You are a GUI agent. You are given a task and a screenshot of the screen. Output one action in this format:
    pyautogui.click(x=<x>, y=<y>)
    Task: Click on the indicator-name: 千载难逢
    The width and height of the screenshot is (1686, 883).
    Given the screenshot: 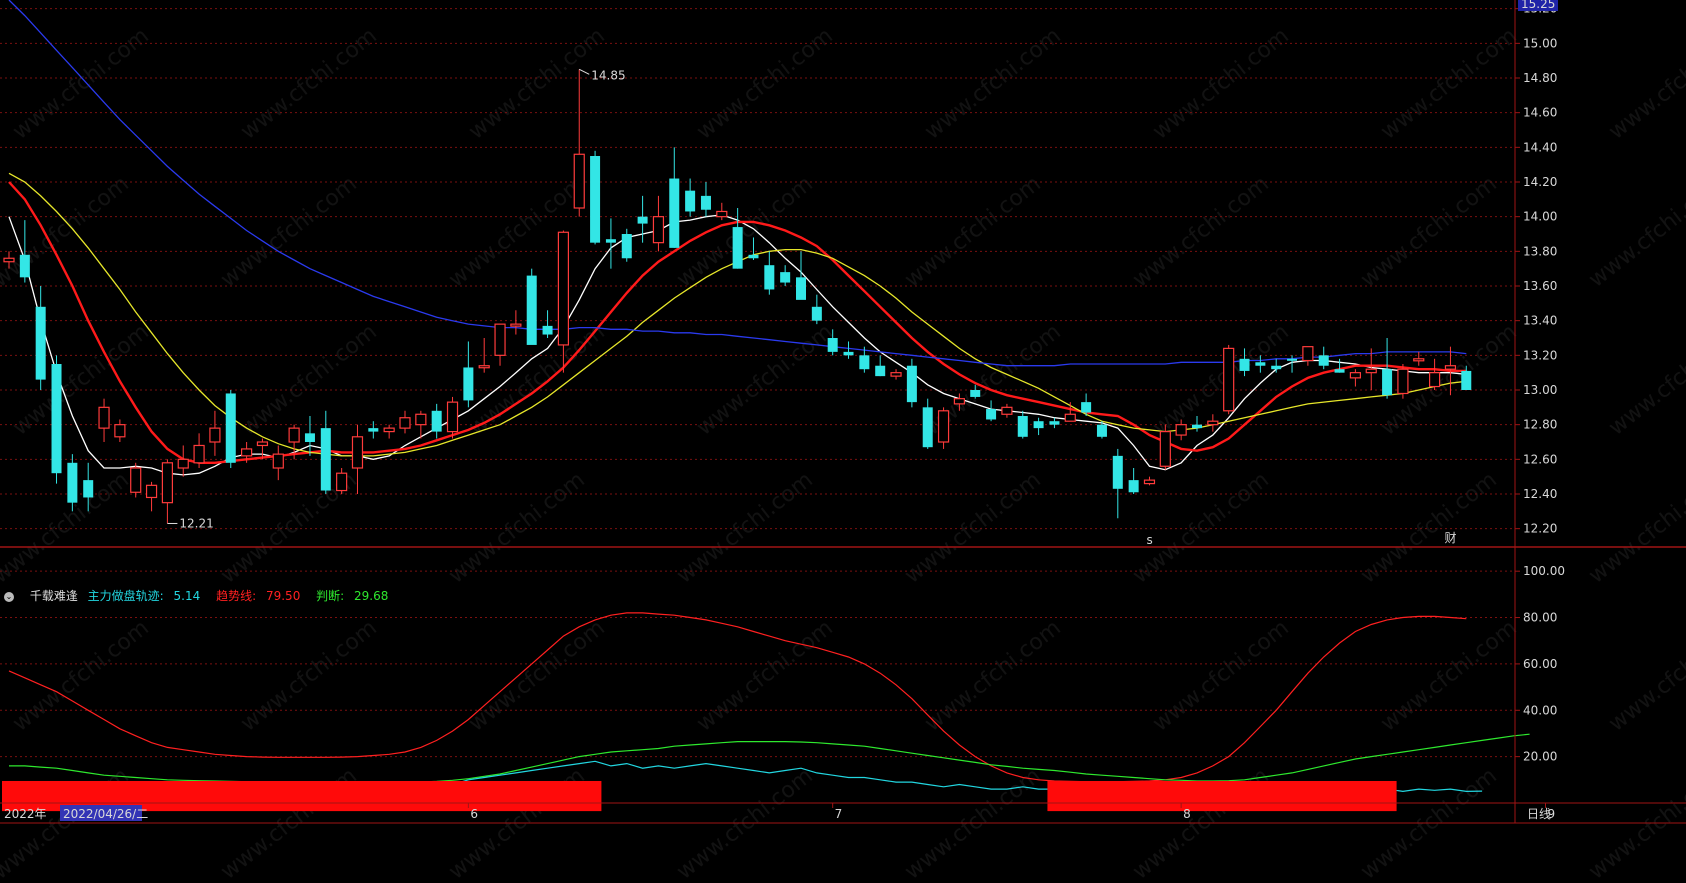 What is the action you would take?
    pyautogui.click(x=53, y=596)
    